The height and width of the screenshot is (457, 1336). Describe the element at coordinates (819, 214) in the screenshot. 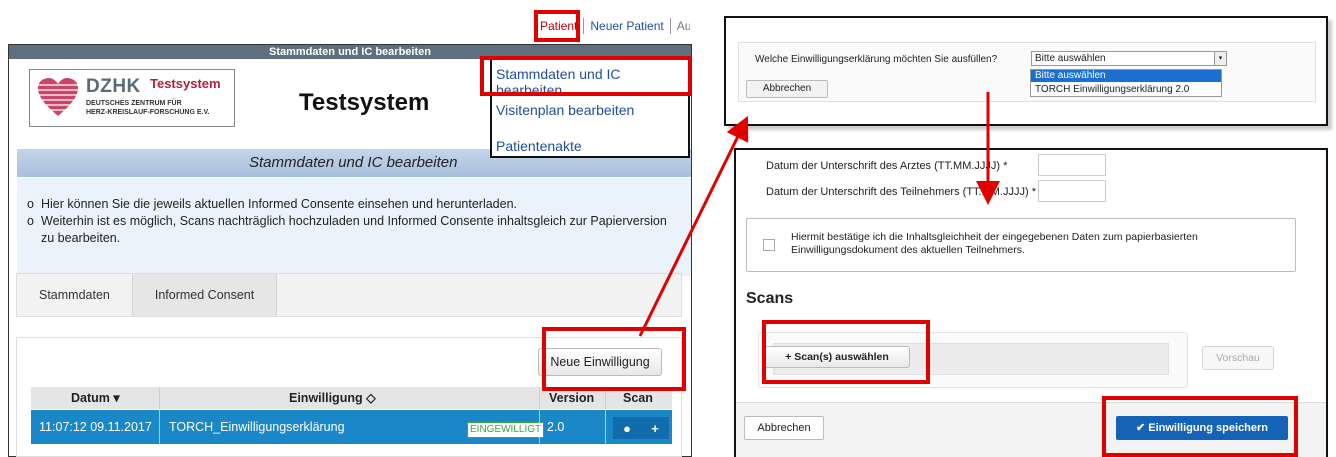

I see `annotation-arrows` at that location.